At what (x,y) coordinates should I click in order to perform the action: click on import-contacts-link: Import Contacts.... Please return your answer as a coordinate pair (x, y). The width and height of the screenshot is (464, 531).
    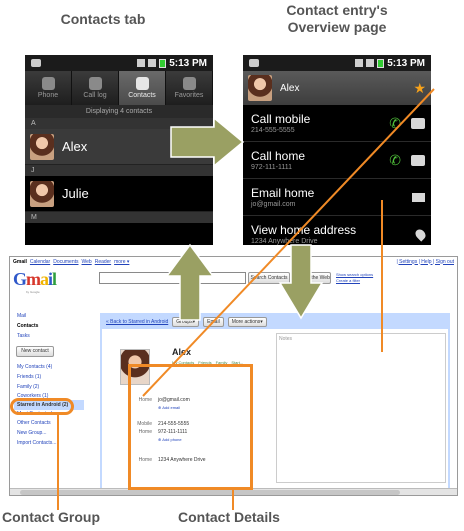
    Looking at the image, I should click on (49, 443).